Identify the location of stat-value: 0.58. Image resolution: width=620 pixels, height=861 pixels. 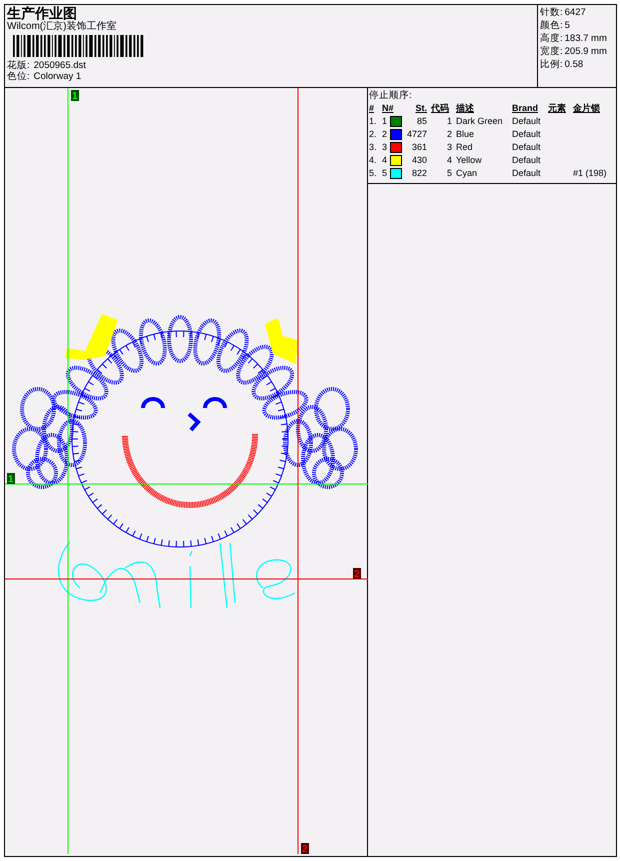
(574, 64).